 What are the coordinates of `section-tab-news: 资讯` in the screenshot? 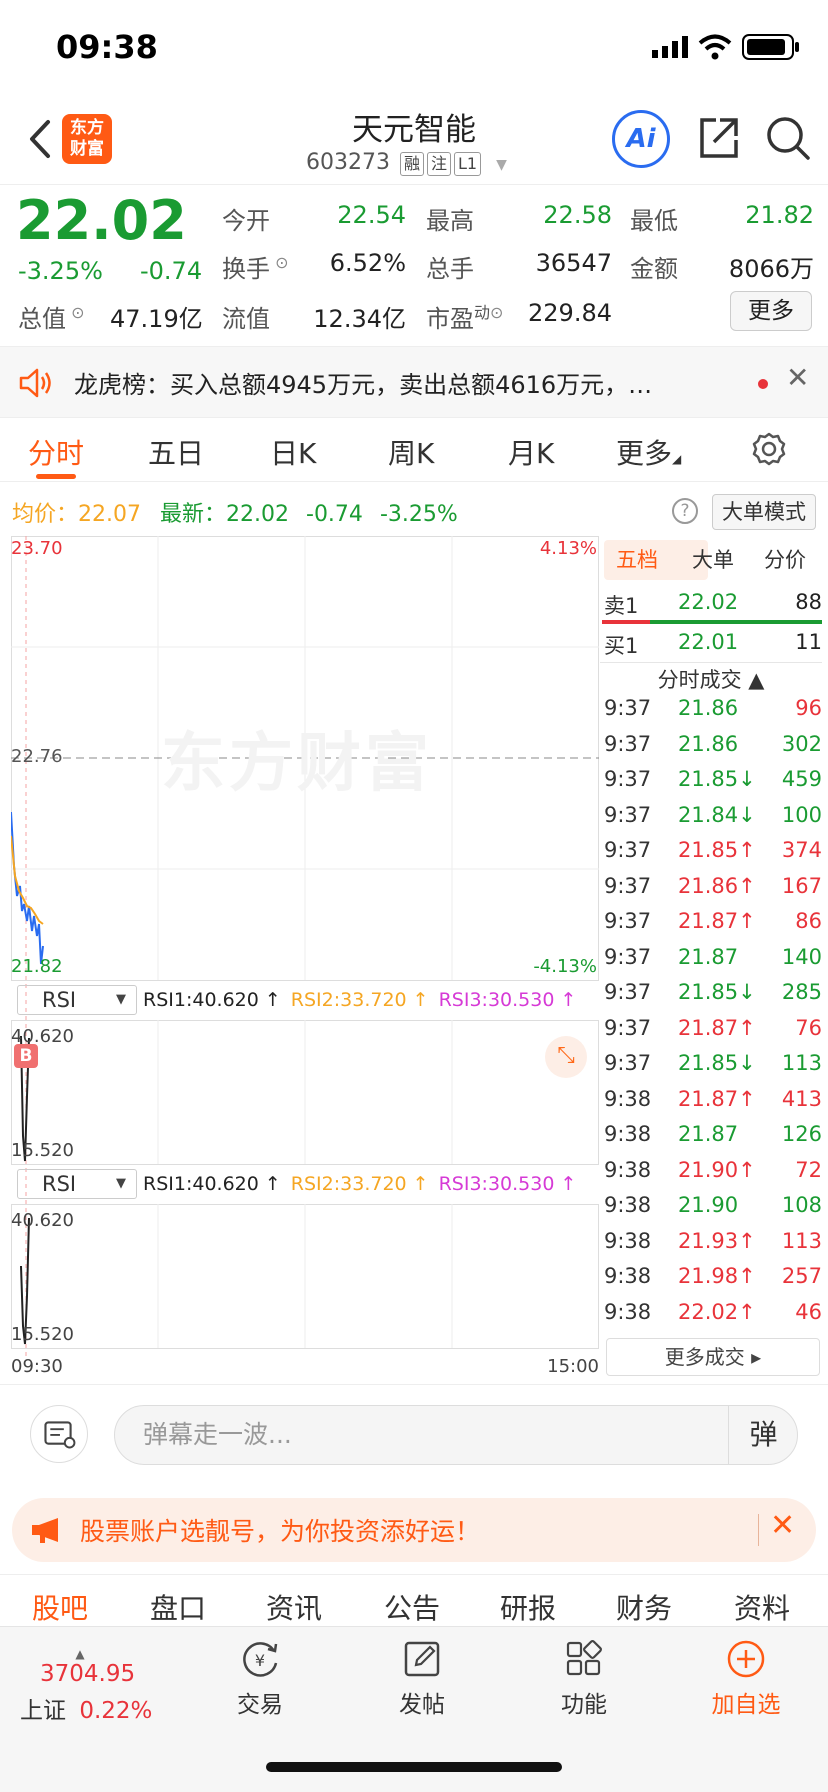 It's located at (294, 1607).